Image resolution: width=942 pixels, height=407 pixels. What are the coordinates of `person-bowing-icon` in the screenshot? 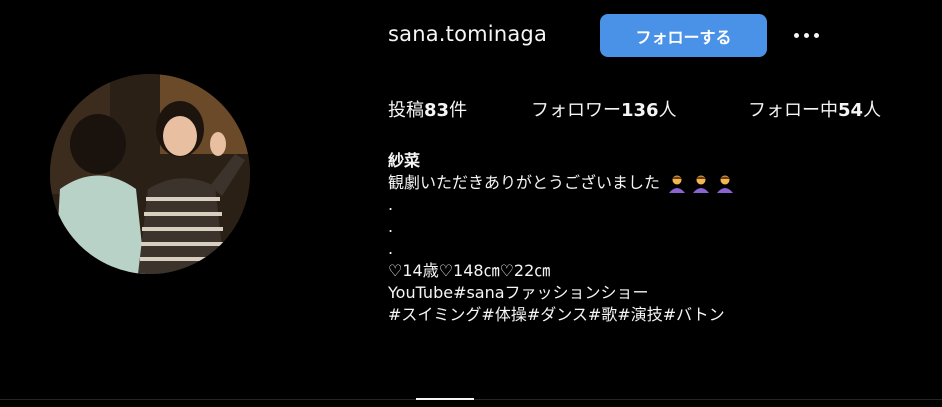 It's located at (703, 184).